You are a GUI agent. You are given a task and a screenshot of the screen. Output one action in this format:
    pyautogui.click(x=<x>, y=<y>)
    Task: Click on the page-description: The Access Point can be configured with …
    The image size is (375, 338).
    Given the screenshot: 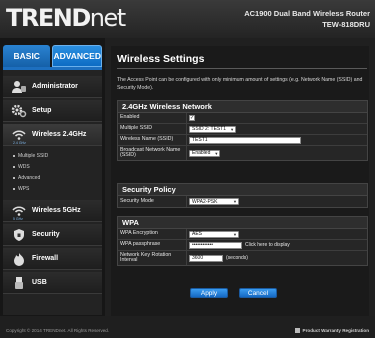 What is the action you would take?
    pyautogui.click(x=240, y=84)
    